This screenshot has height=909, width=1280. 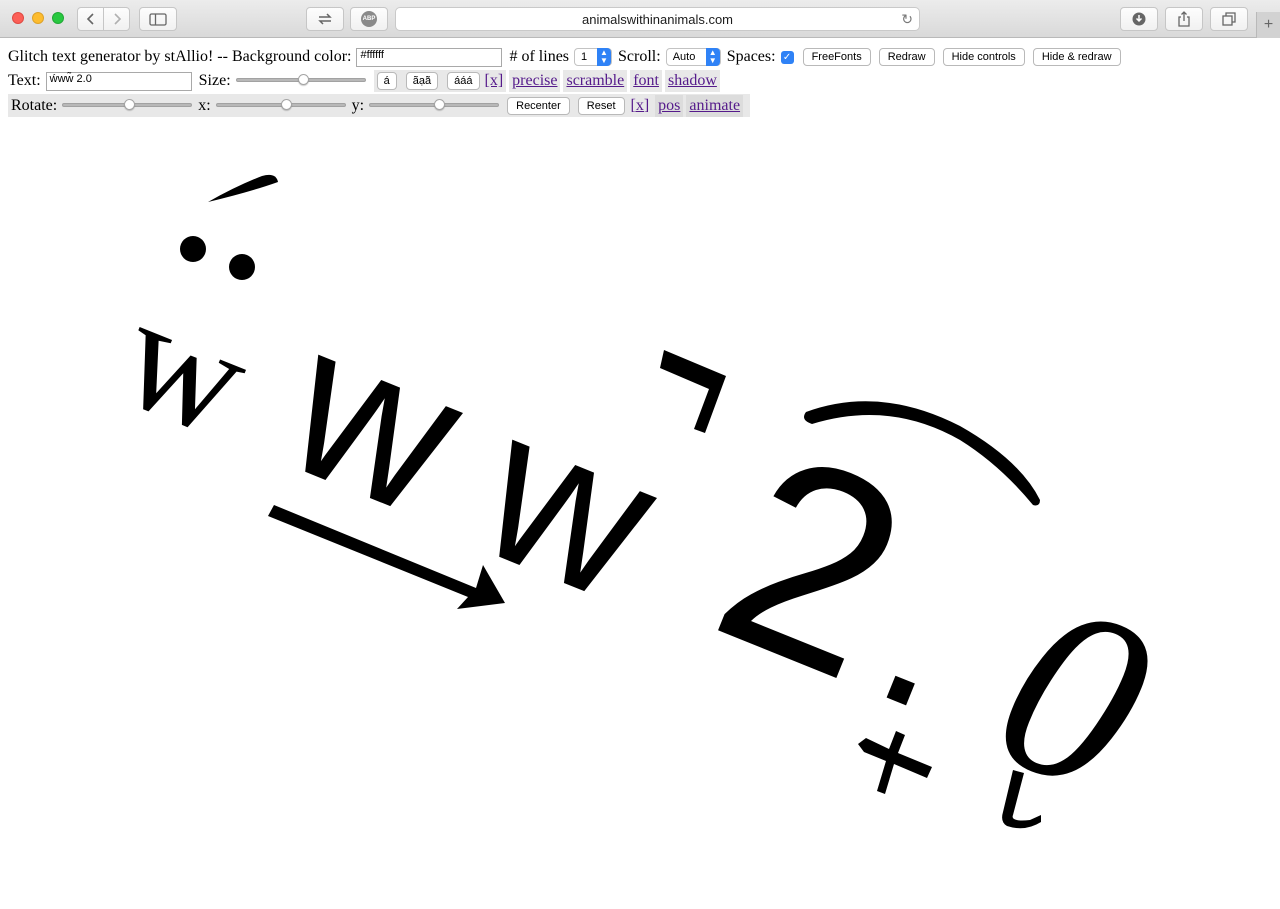 What do you see at coordinates (601, 105) in the screenshot?
I see `reset-button: Reset` at bounding box center [601, 105].